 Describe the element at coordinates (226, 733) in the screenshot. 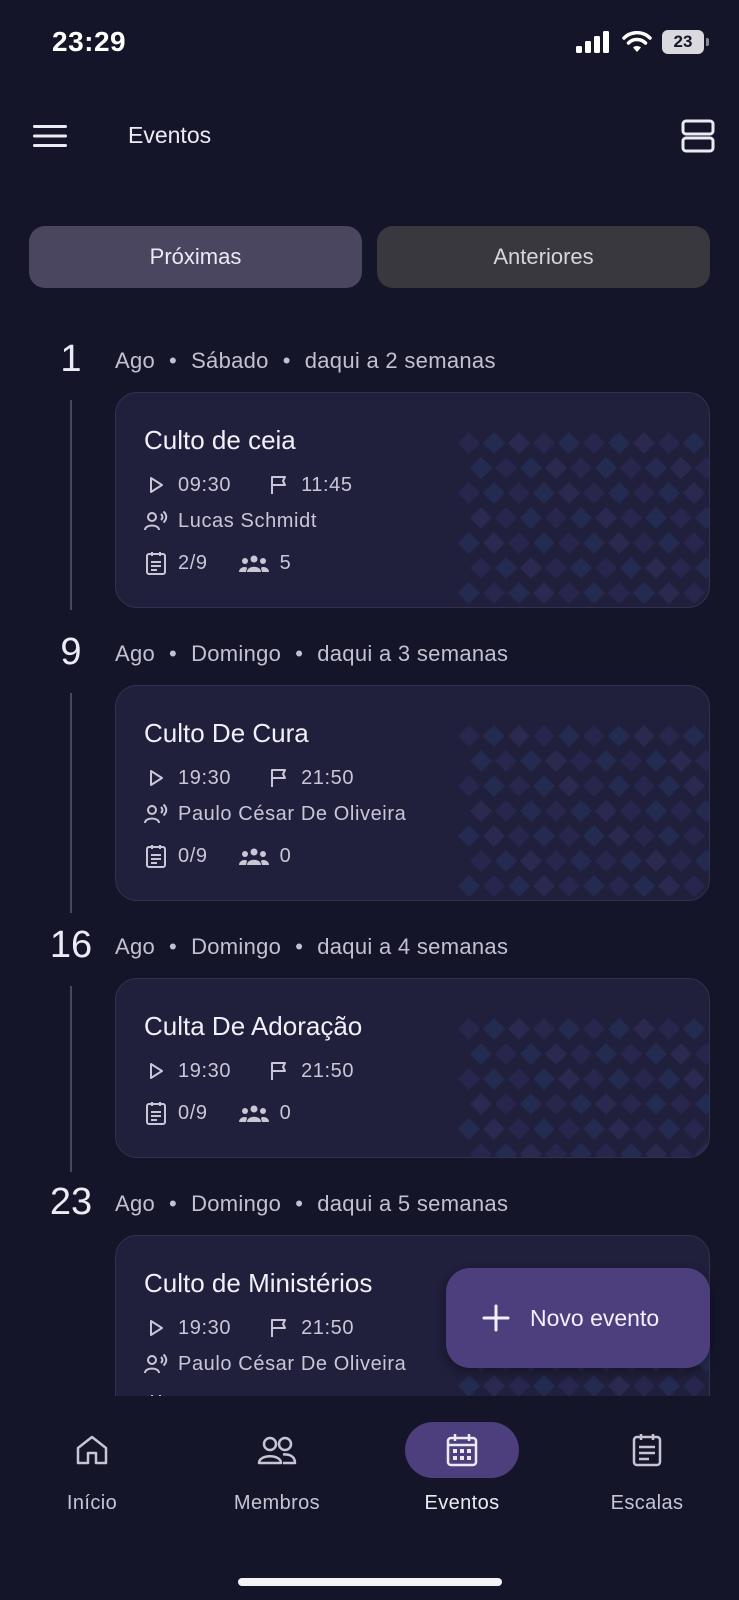

I see `event-title: Culto De Cura` at that location.